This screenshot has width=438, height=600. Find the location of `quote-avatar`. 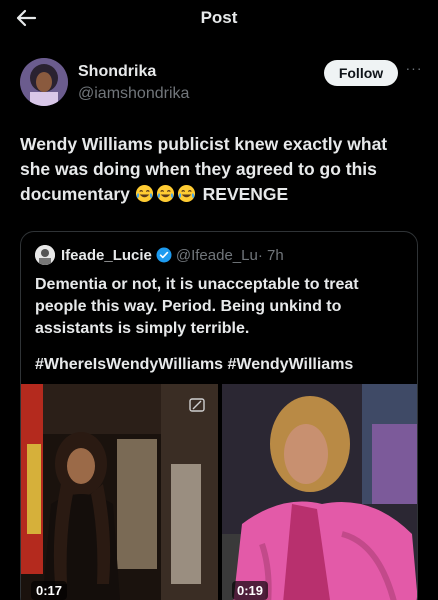

quote-avatar is located at coordinates (45, 255).